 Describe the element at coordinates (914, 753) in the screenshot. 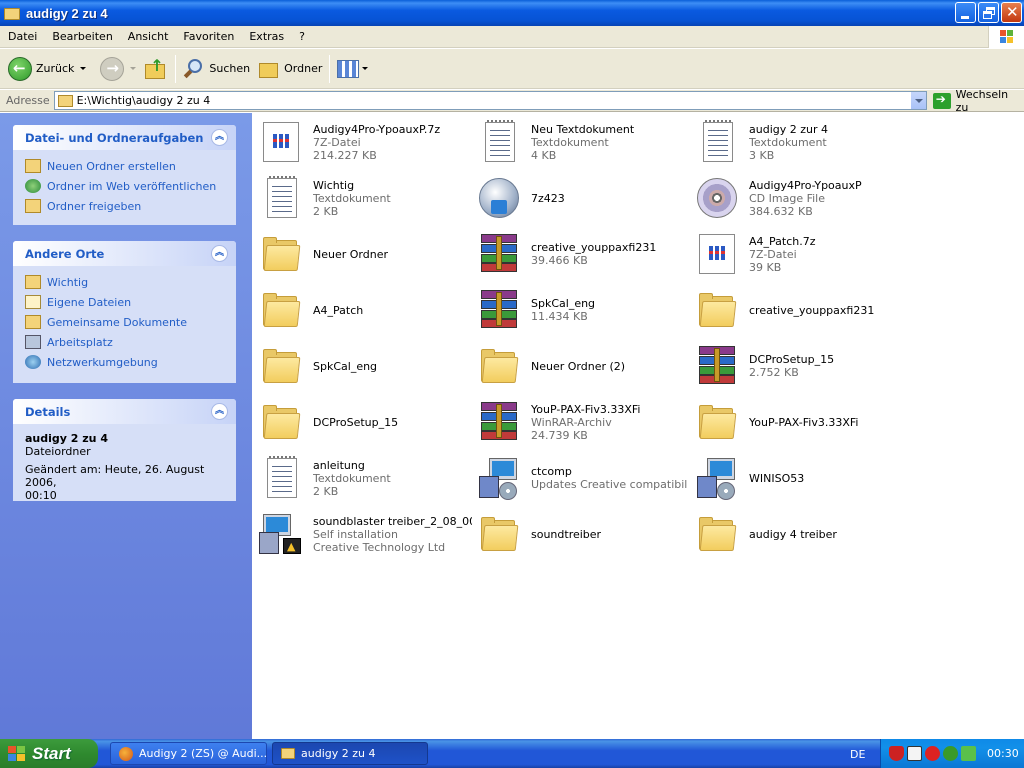

I see `pen-tool-icon` at that location.